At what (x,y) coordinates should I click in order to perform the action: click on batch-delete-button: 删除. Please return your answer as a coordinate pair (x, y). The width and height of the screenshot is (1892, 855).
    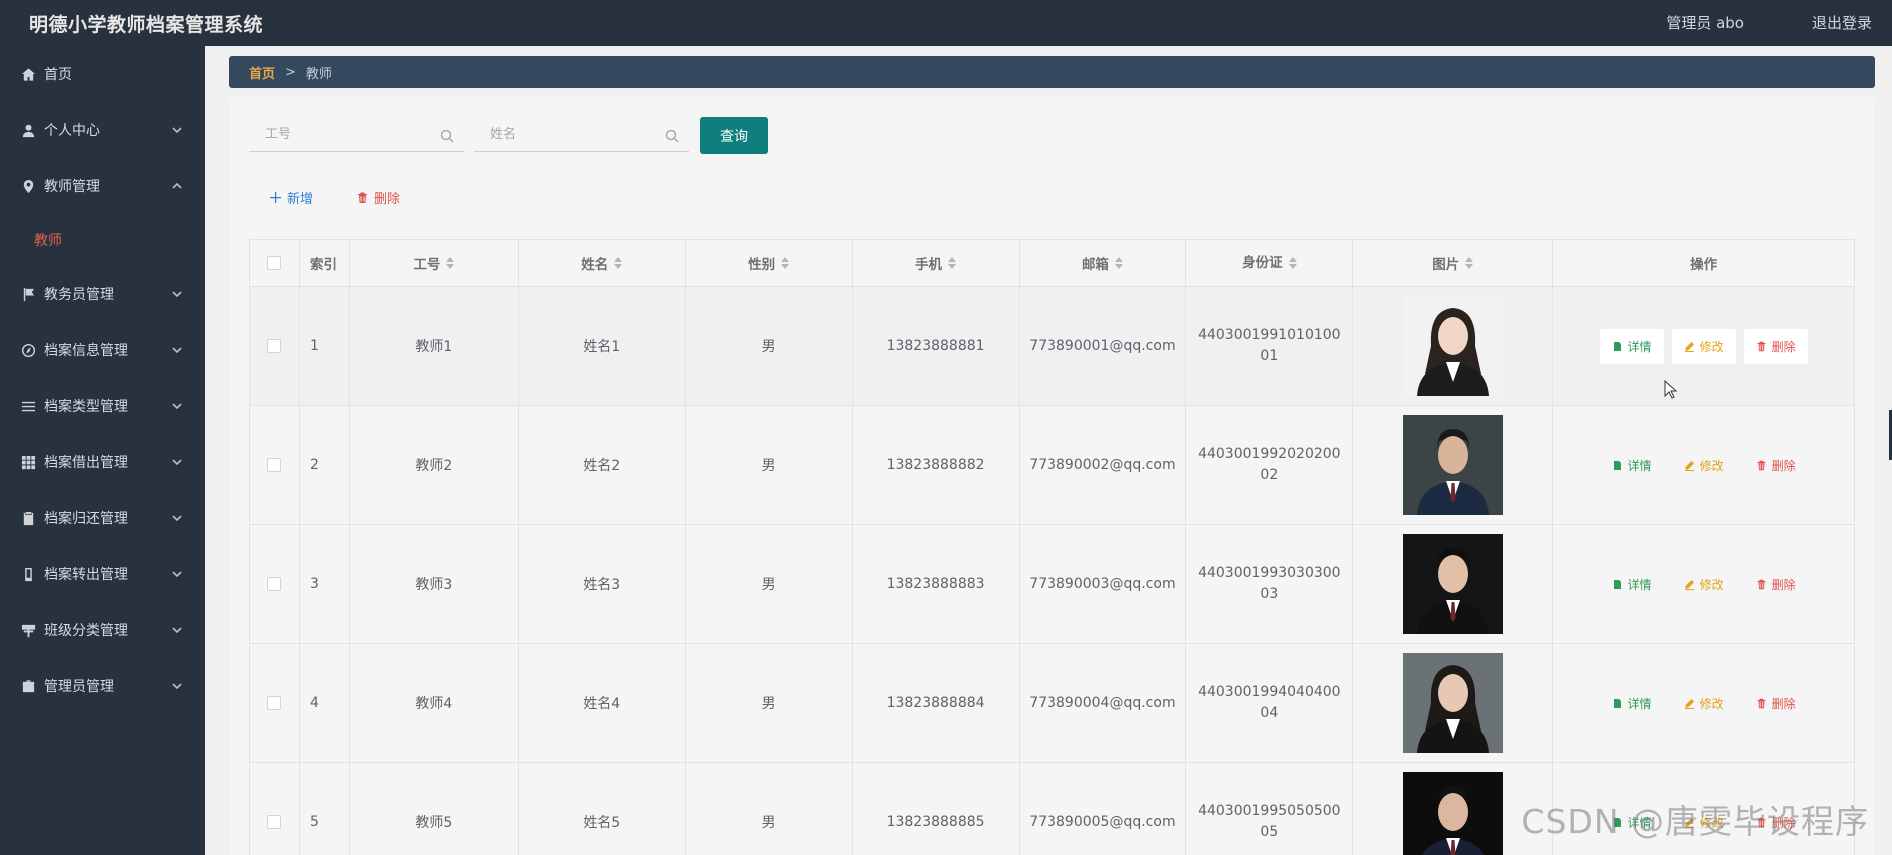
    Looking at the image, I should click on (378, 197).